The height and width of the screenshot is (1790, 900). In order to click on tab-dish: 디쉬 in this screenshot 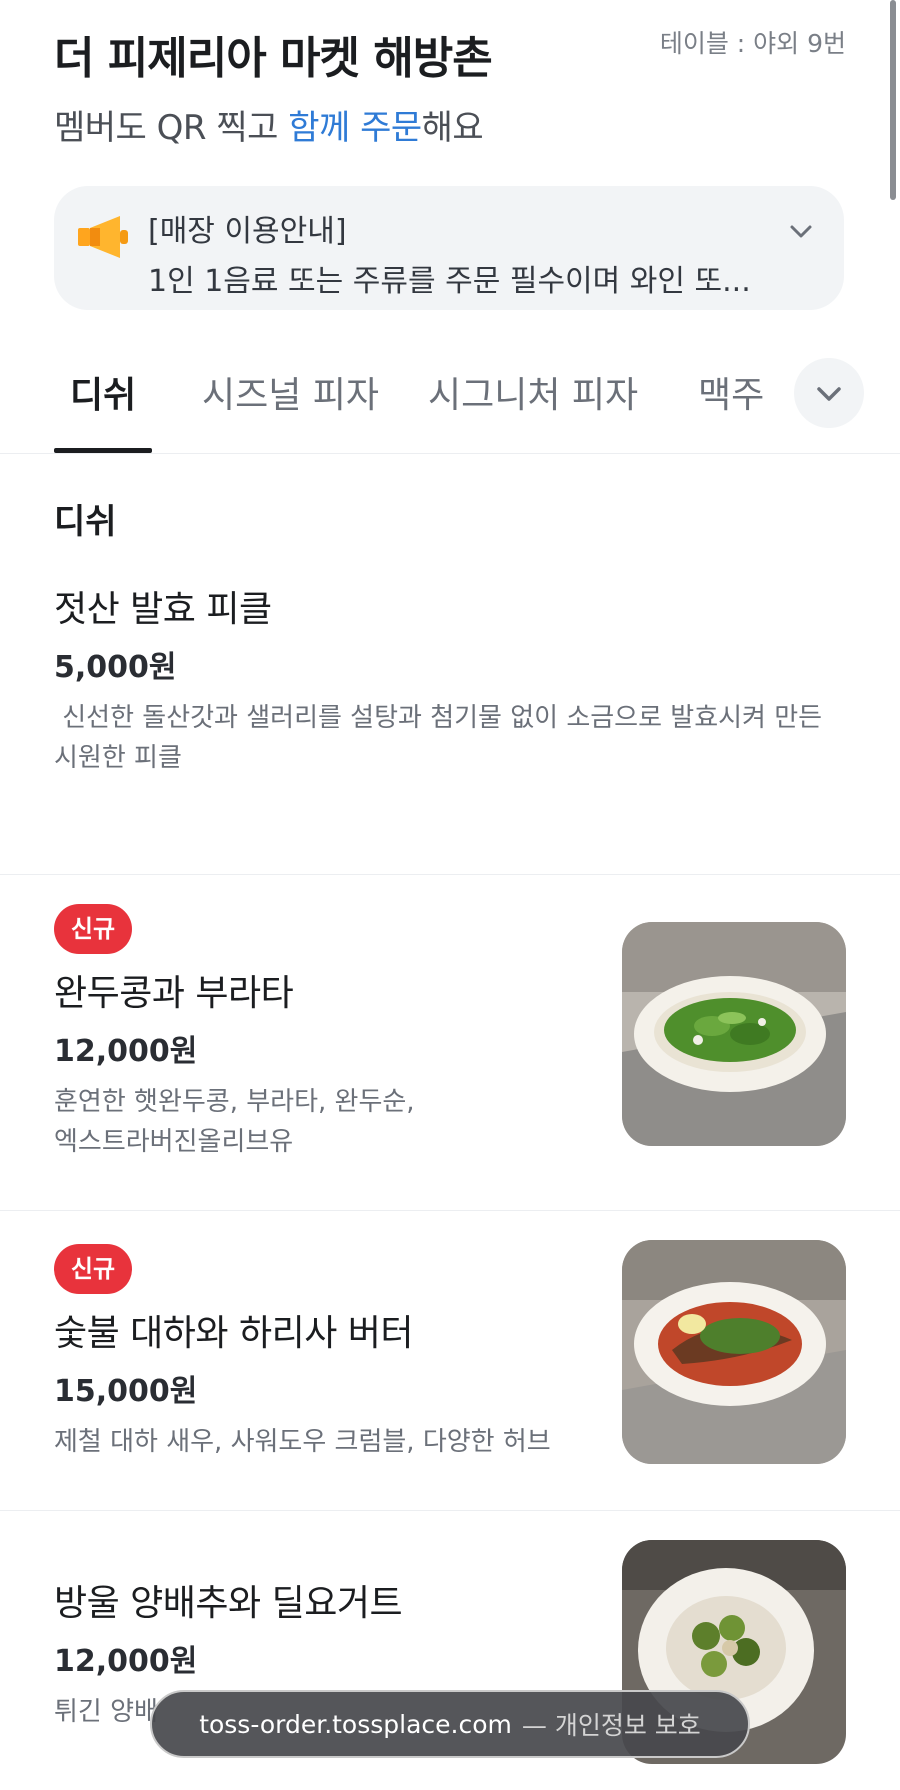, I will do `click(103, 392)`.